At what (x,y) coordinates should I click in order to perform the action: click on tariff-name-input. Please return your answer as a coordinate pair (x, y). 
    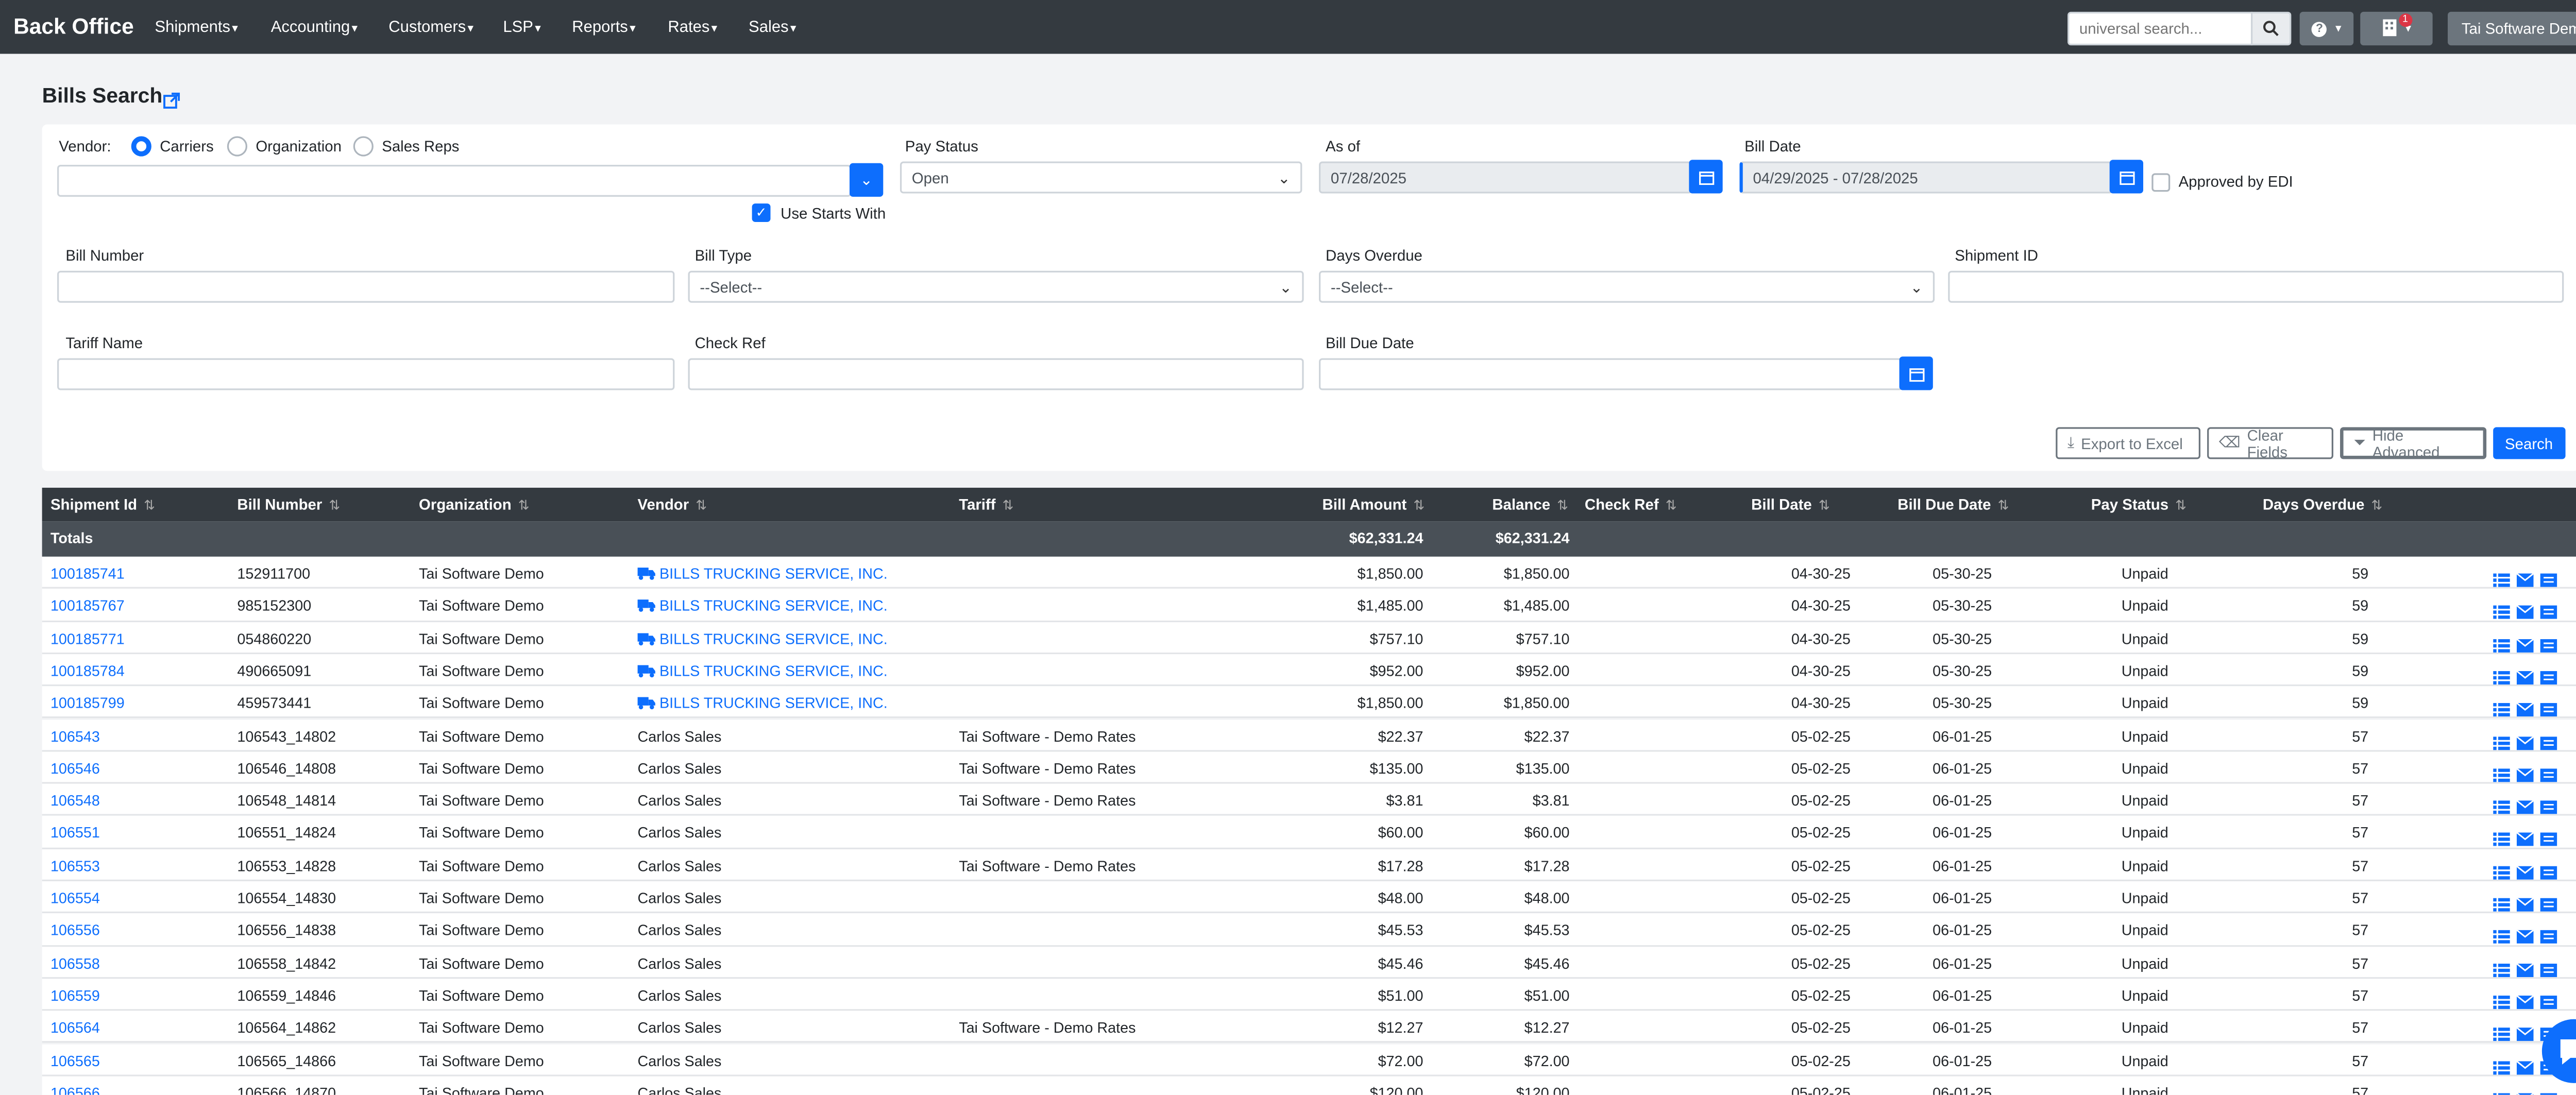
    Looking at the image, I should click on (366, 374).